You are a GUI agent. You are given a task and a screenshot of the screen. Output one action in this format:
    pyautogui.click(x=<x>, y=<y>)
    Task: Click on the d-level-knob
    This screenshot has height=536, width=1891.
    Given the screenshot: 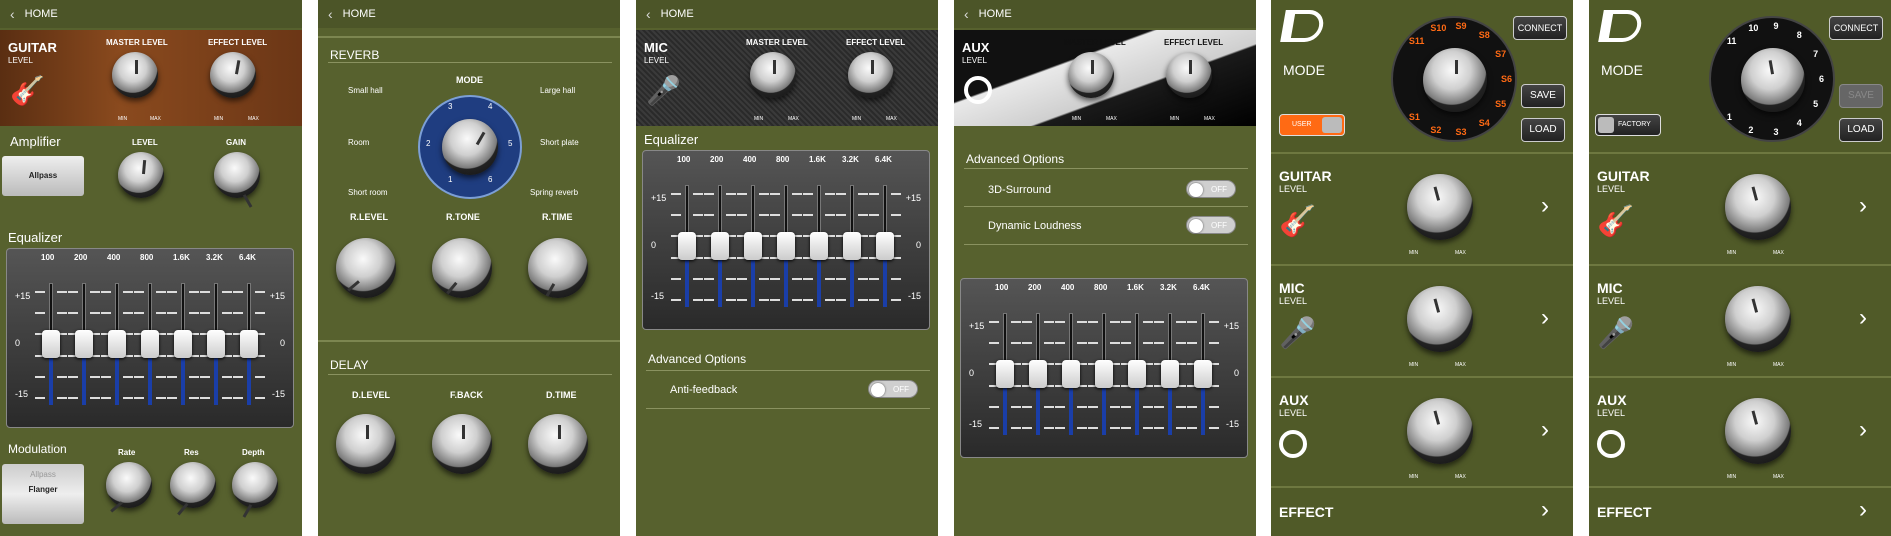 What is the action you would take?
    pyautogui.click(x=366, y=444)
    